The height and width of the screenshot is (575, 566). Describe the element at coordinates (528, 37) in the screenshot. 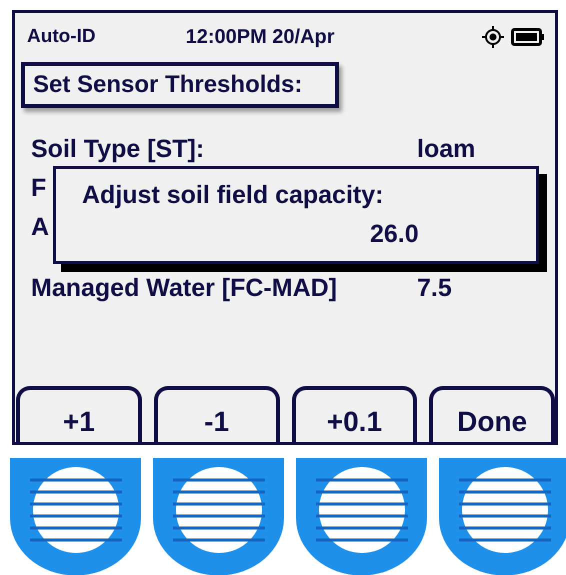

I see `battery-icon` at that location.